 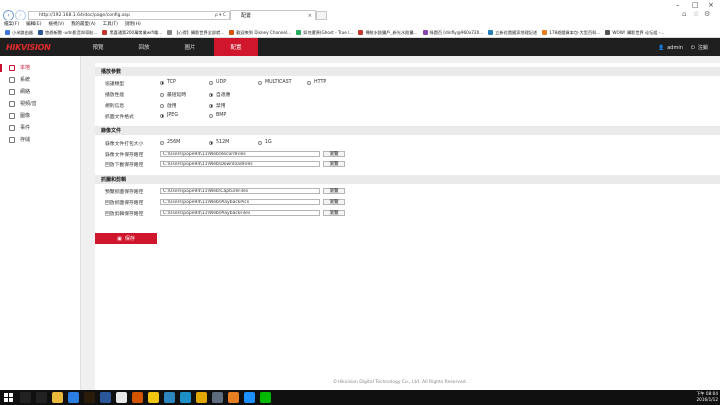 What do you see at coordinates (8, 397) in the screenshot?
I see `windows-start-icon` at bounding box center [8, 397].